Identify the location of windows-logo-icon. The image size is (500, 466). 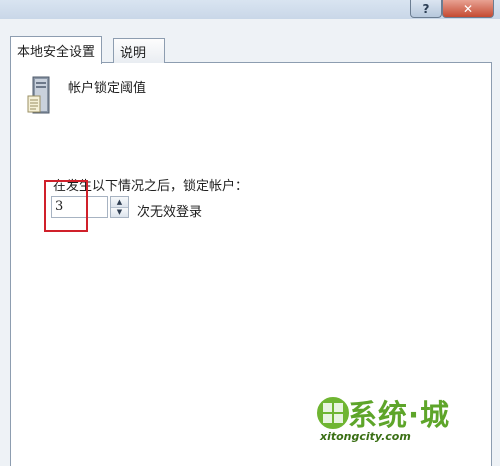
(333, 413).